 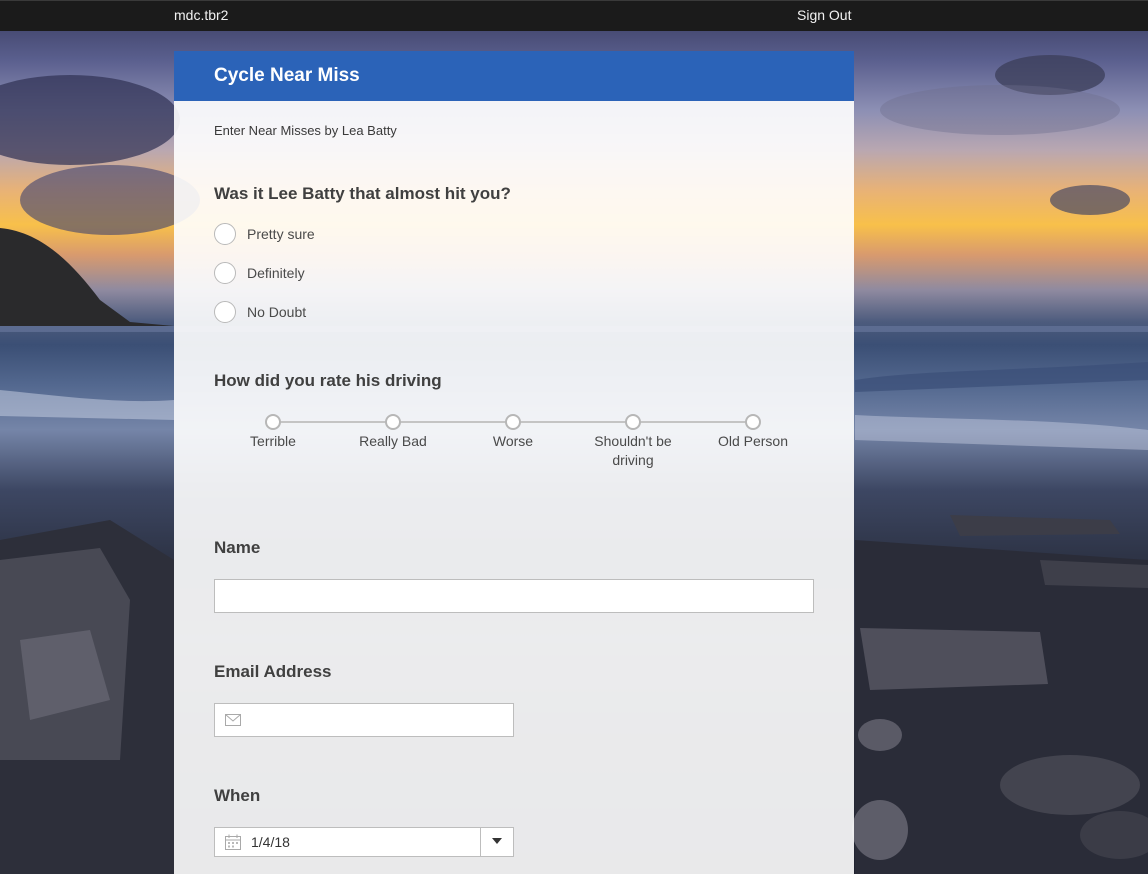 What do you see at coordinates (753, 422) in the screenshot?
I see `rating-option-old-person` at bounding box center [753, 422].